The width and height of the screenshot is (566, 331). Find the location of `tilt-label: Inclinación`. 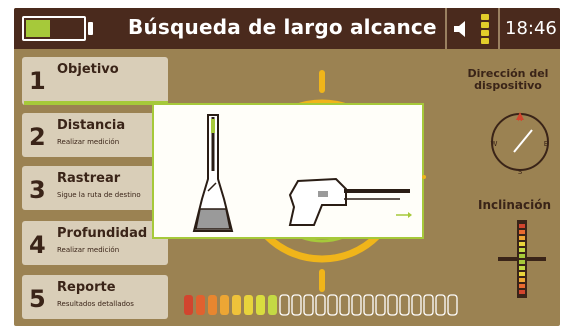

tilt-label: Inclinación is located at coordinates (515, 205).